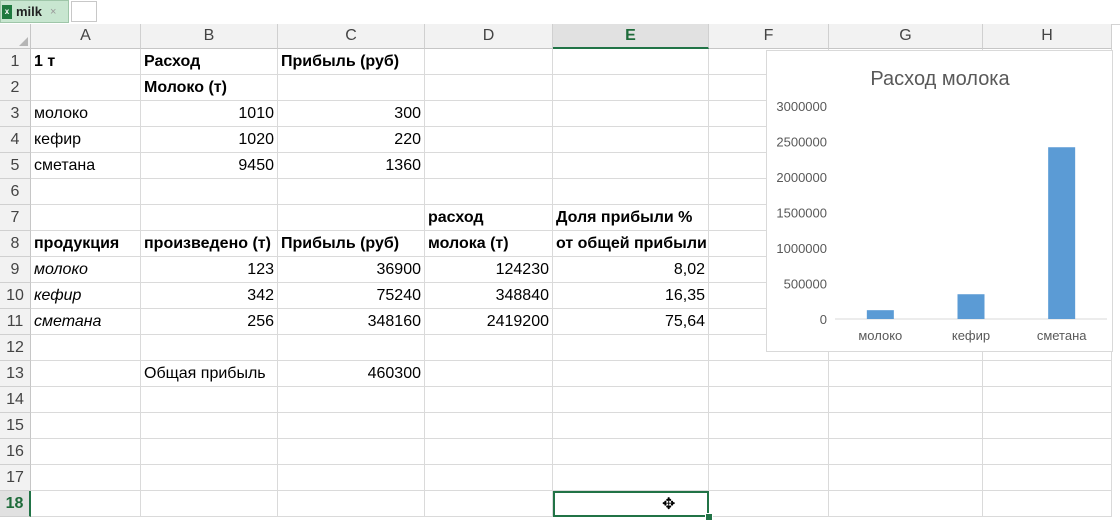  What do you see at coordinates (1047, 426) in the screenshot?
I see `cell-h15` at bounding box center [1047, 426].